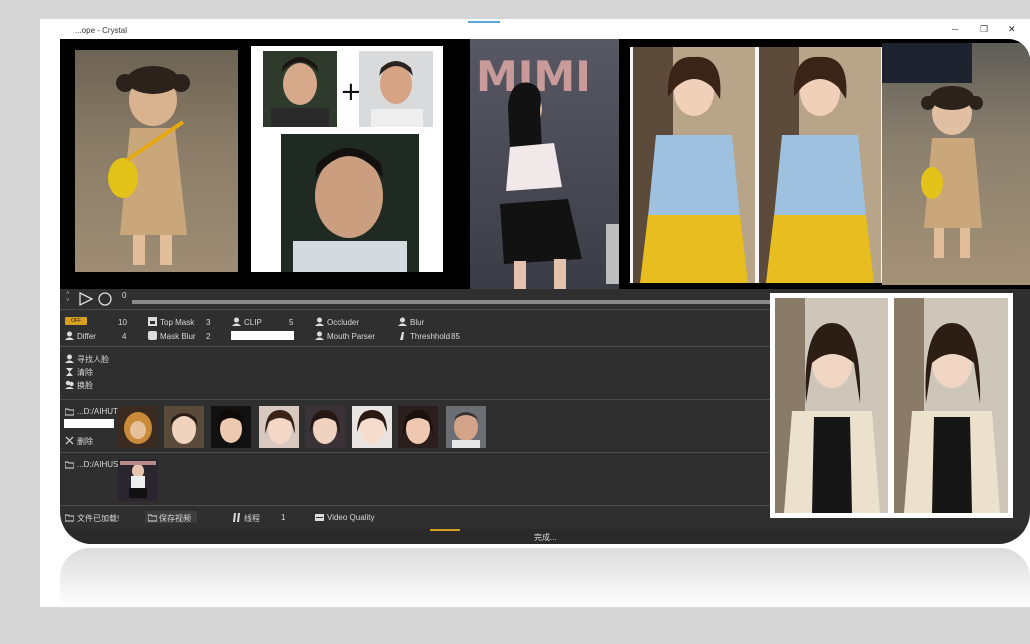  What do you see at coordinates (98, 464) in the screenshot?
I see `target-path: ...D:/AIHUS` at bounding box center [98, 464].